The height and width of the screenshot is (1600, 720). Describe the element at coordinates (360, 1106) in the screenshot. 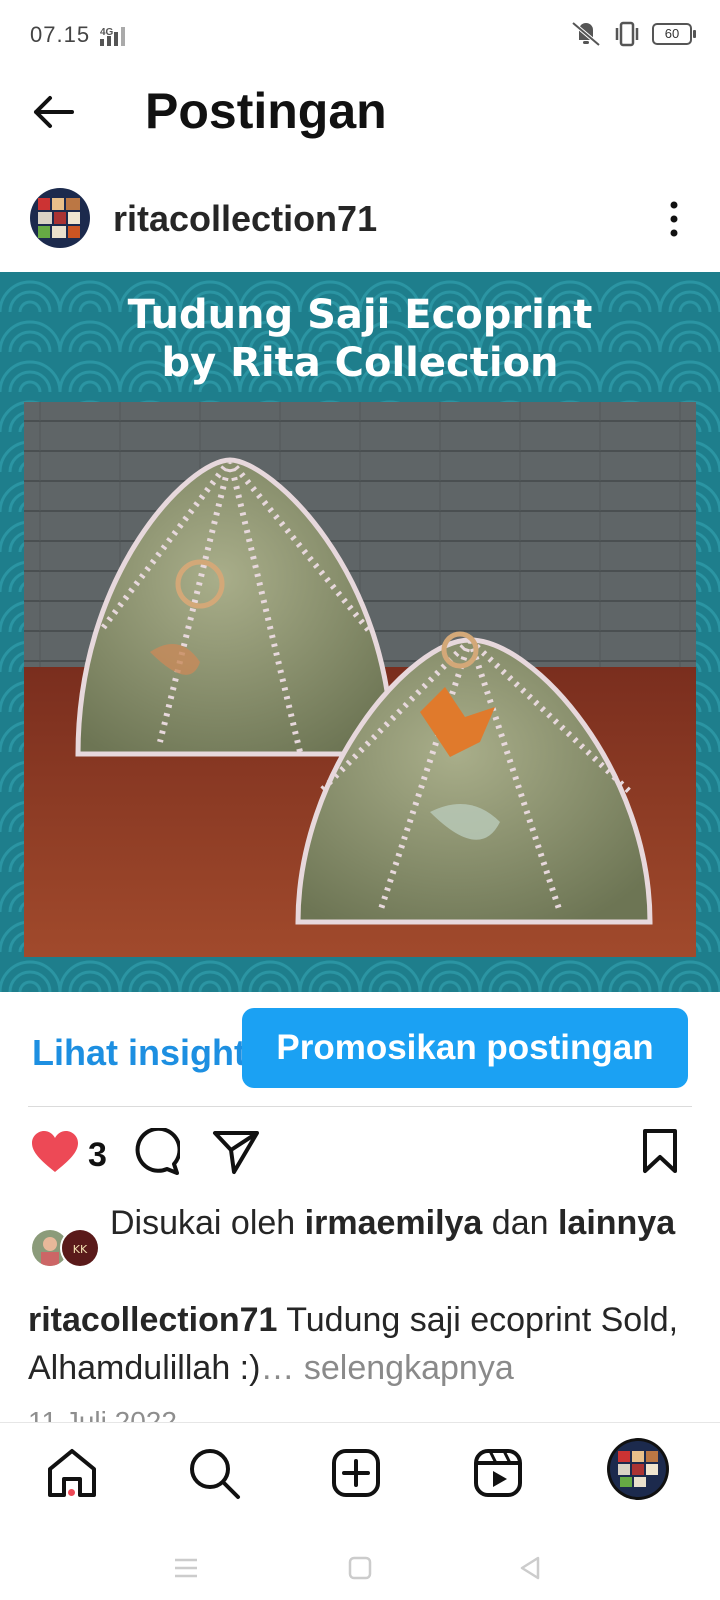

I see `divider` at that location.